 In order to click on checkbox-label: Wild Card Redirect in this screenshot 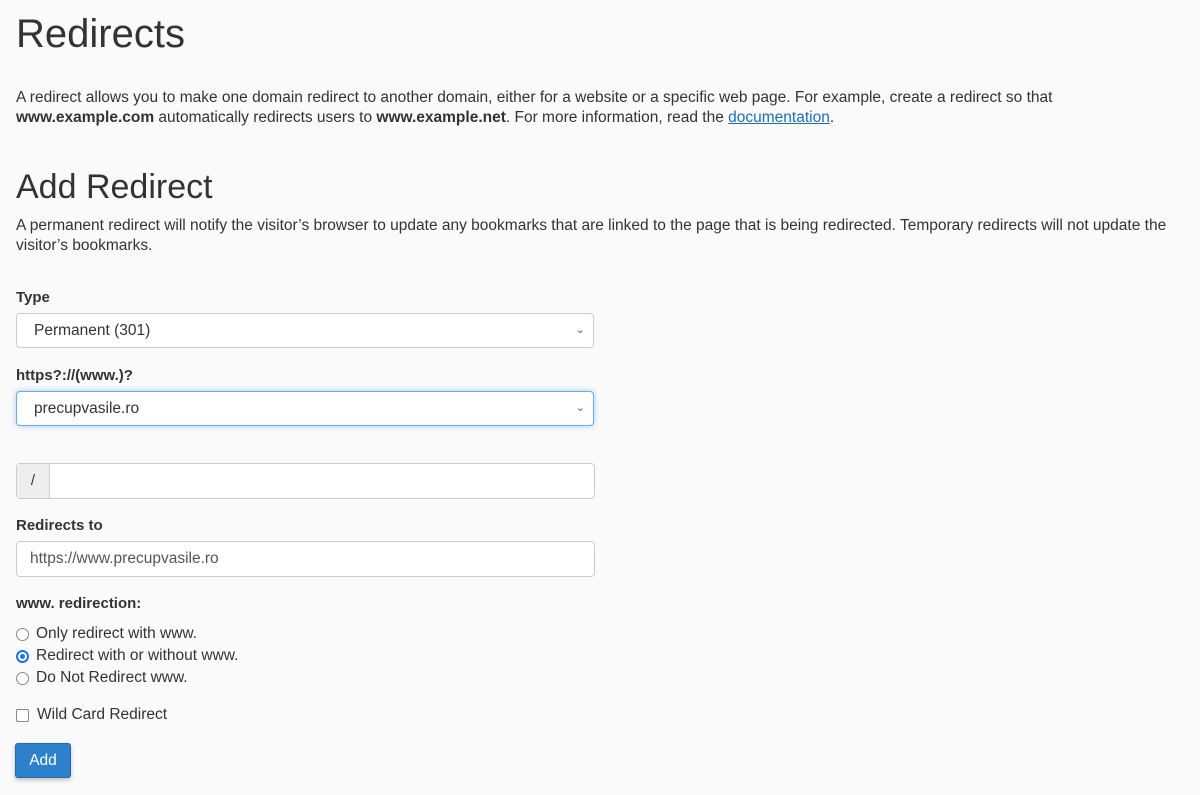, I will do `click(102, 714)`.